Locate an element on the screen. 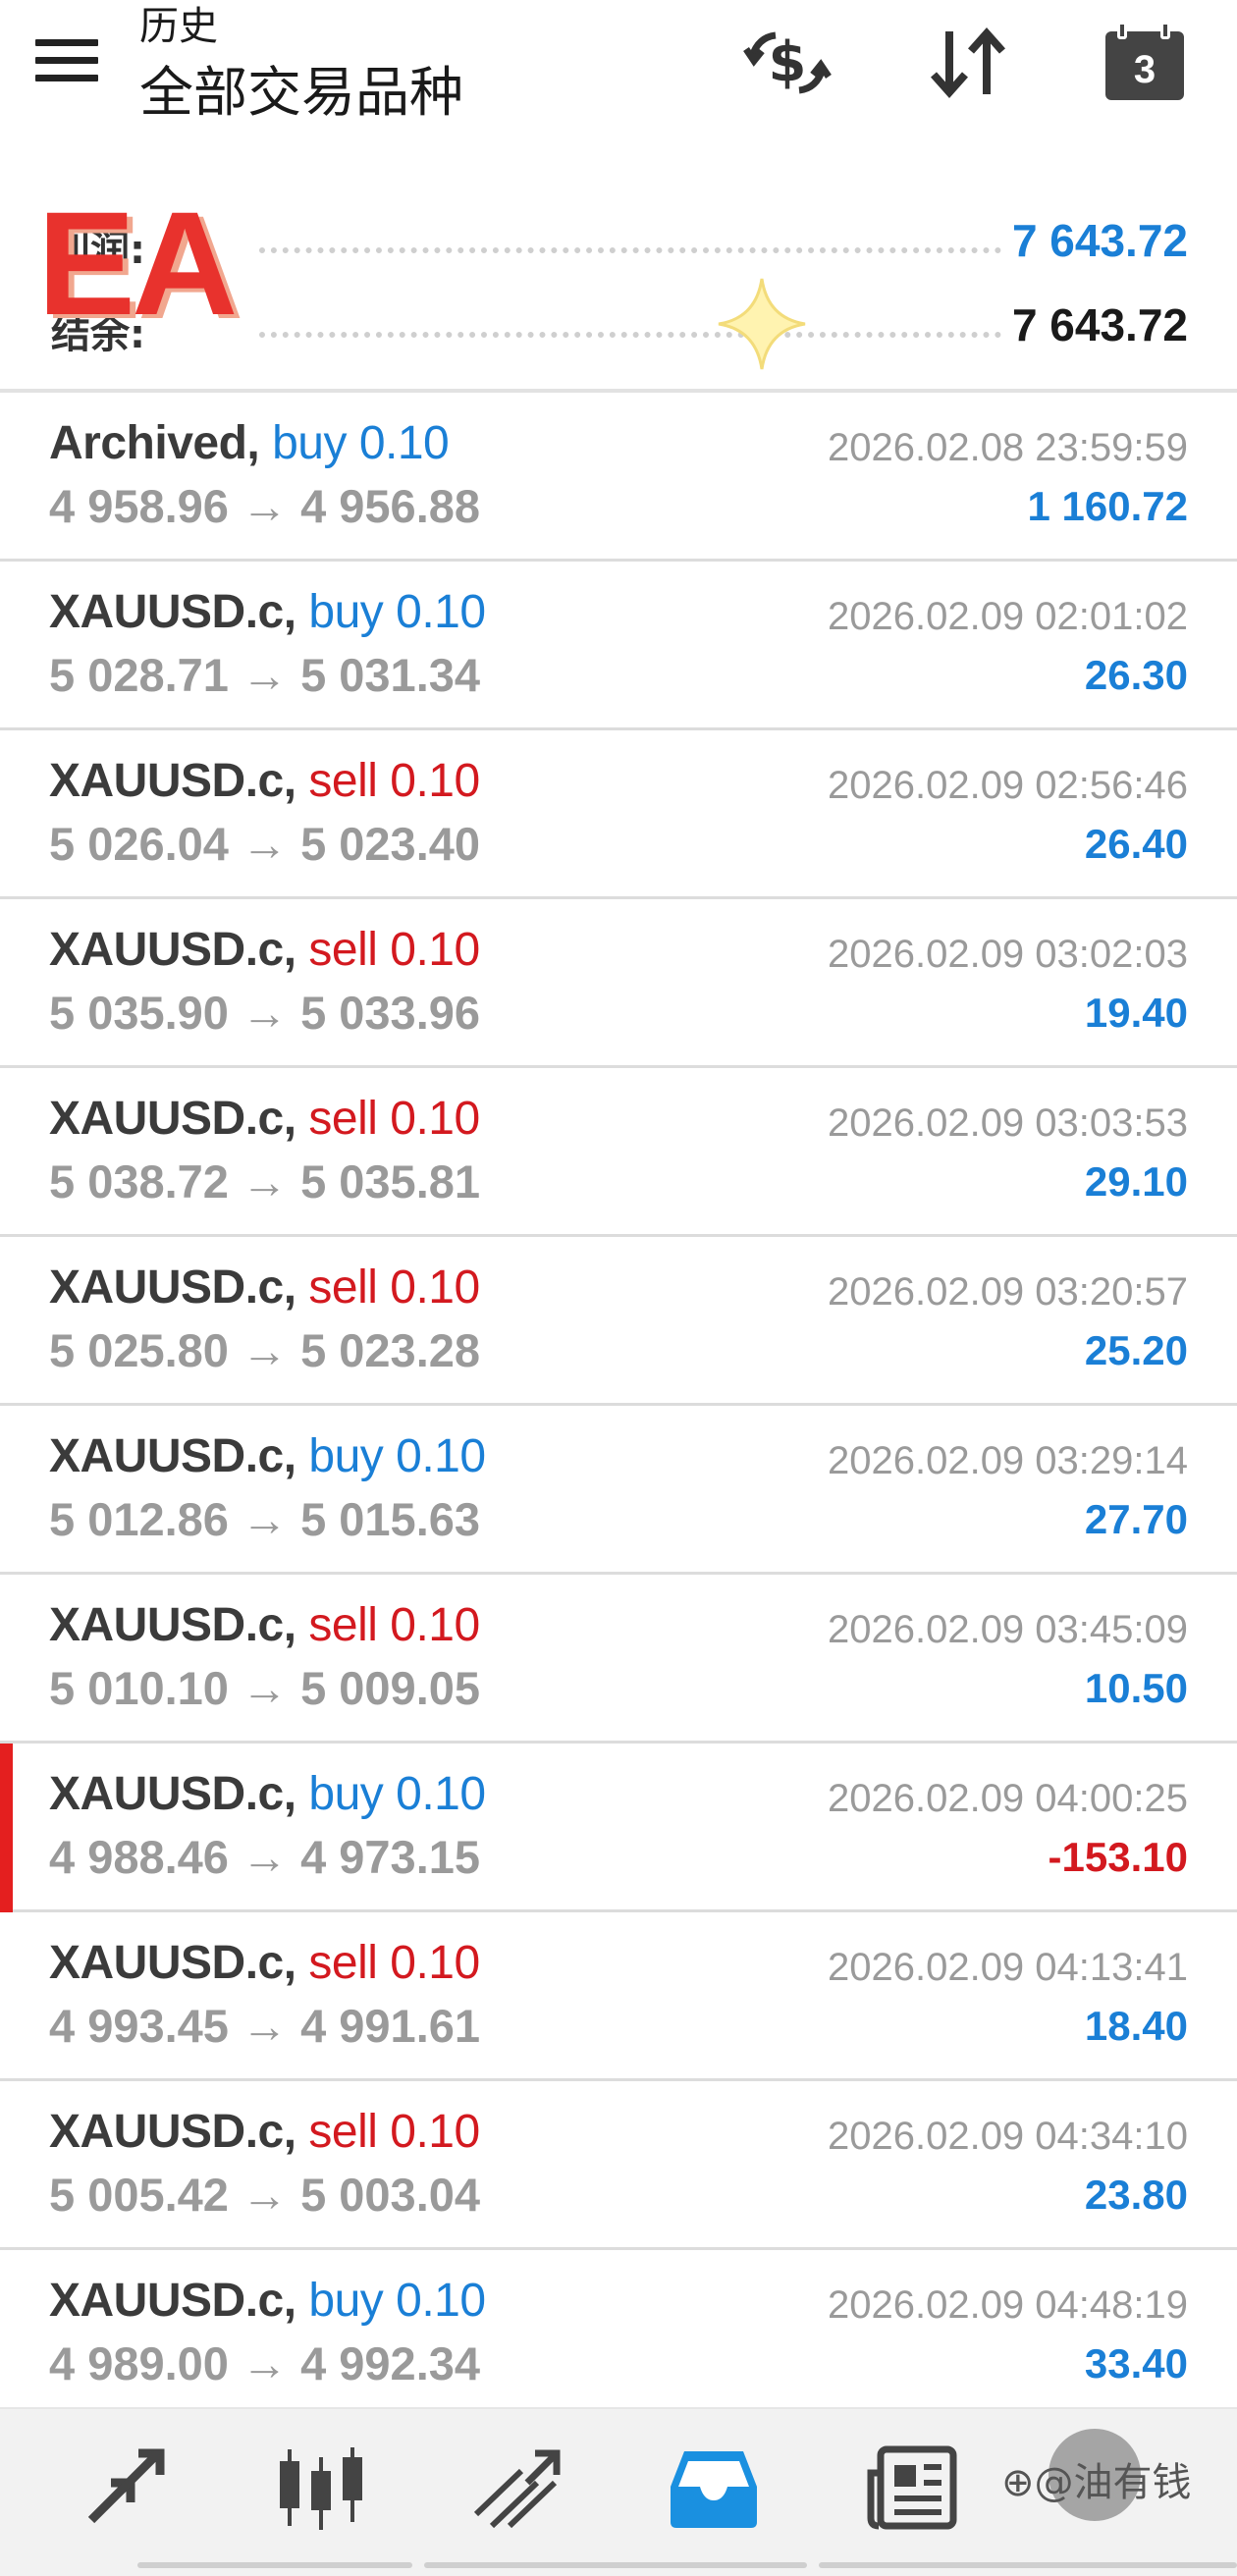 This screenshot has height=2576, width=1237. close-price: 5 033.96 is located at coordinates (390, 1013).